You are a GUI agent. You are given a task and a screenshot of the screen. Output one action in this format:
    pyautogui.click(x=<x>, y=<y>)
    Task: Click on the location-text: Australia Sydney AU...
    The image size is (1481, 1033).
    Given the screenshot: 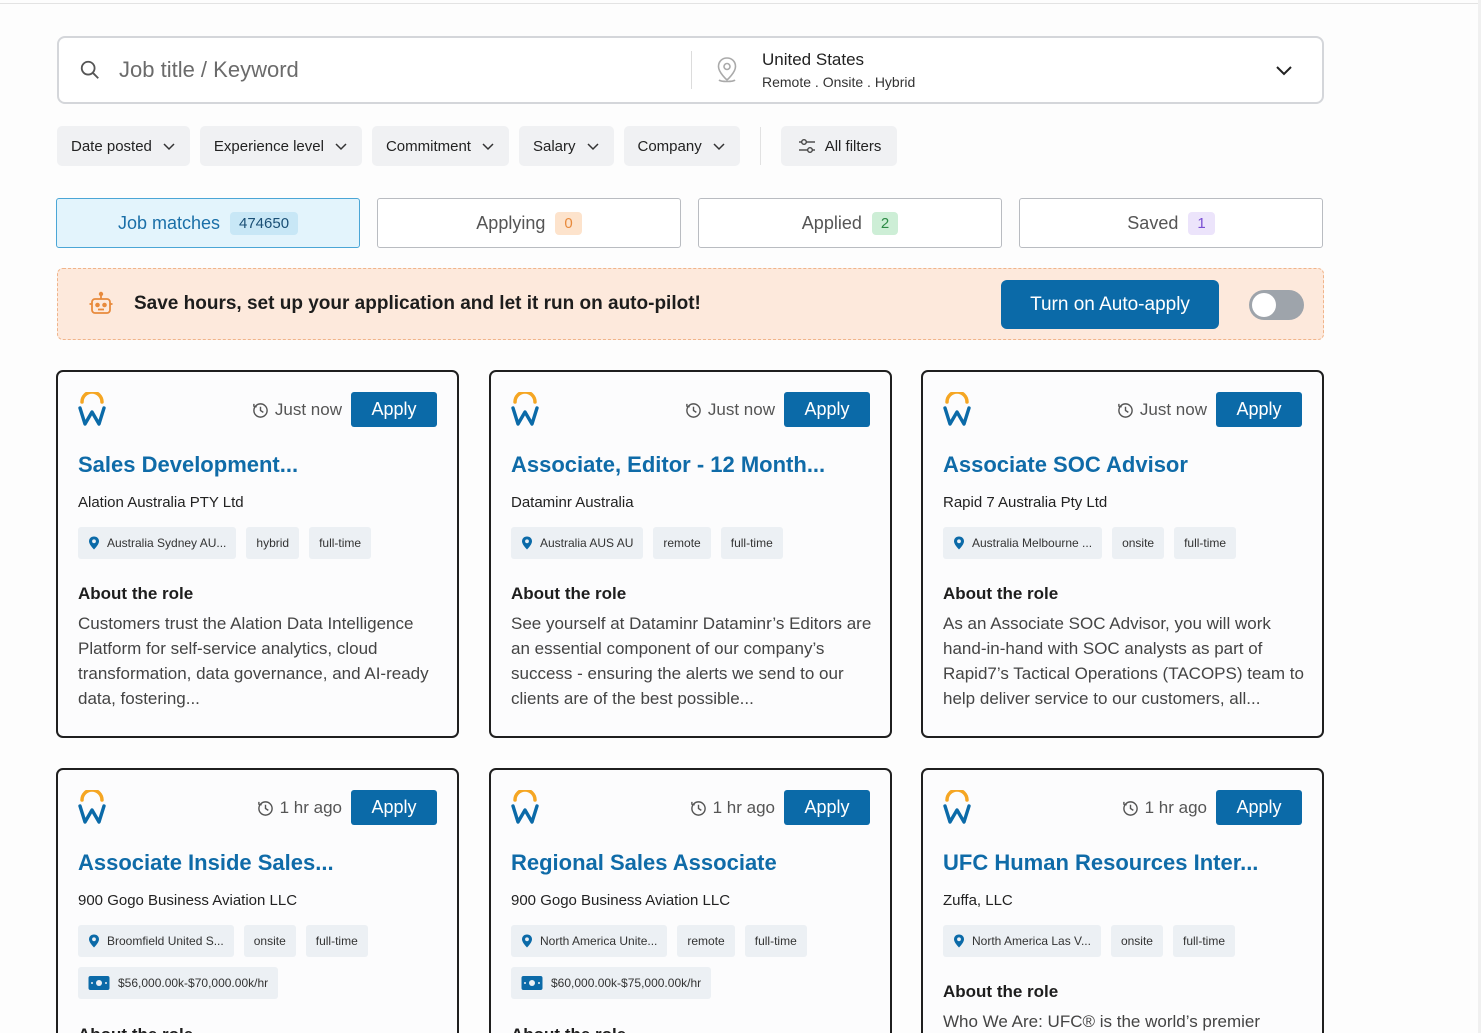 What is the action you would take?
    pyautogui.click(x=167, y=543)
    